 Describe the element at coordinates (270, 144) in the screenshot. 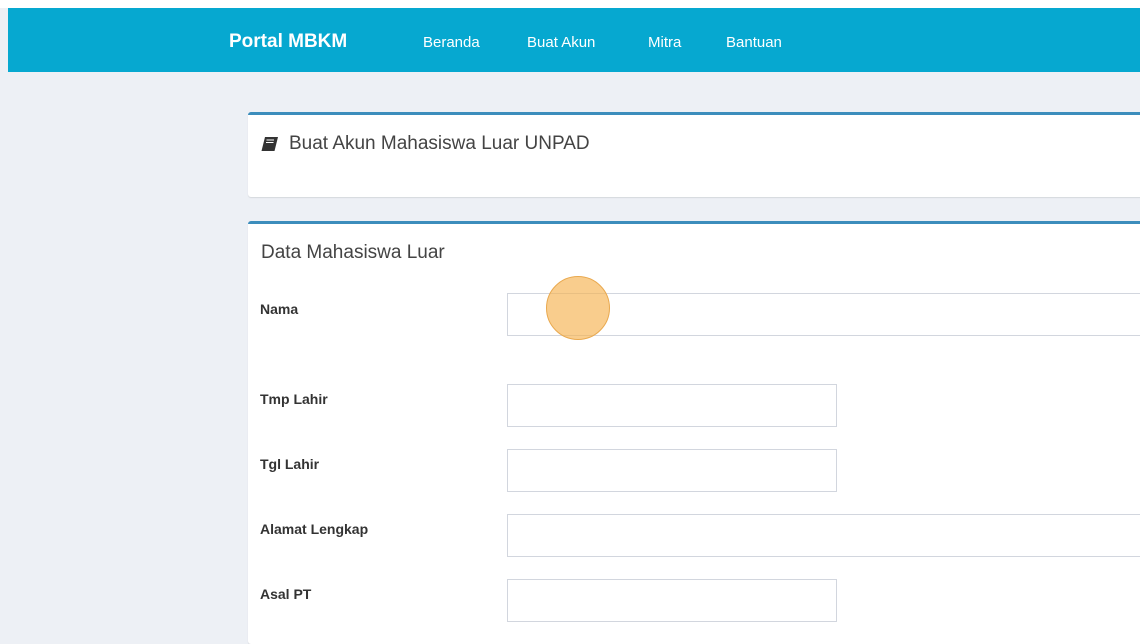

I see `book-icon` at that location.